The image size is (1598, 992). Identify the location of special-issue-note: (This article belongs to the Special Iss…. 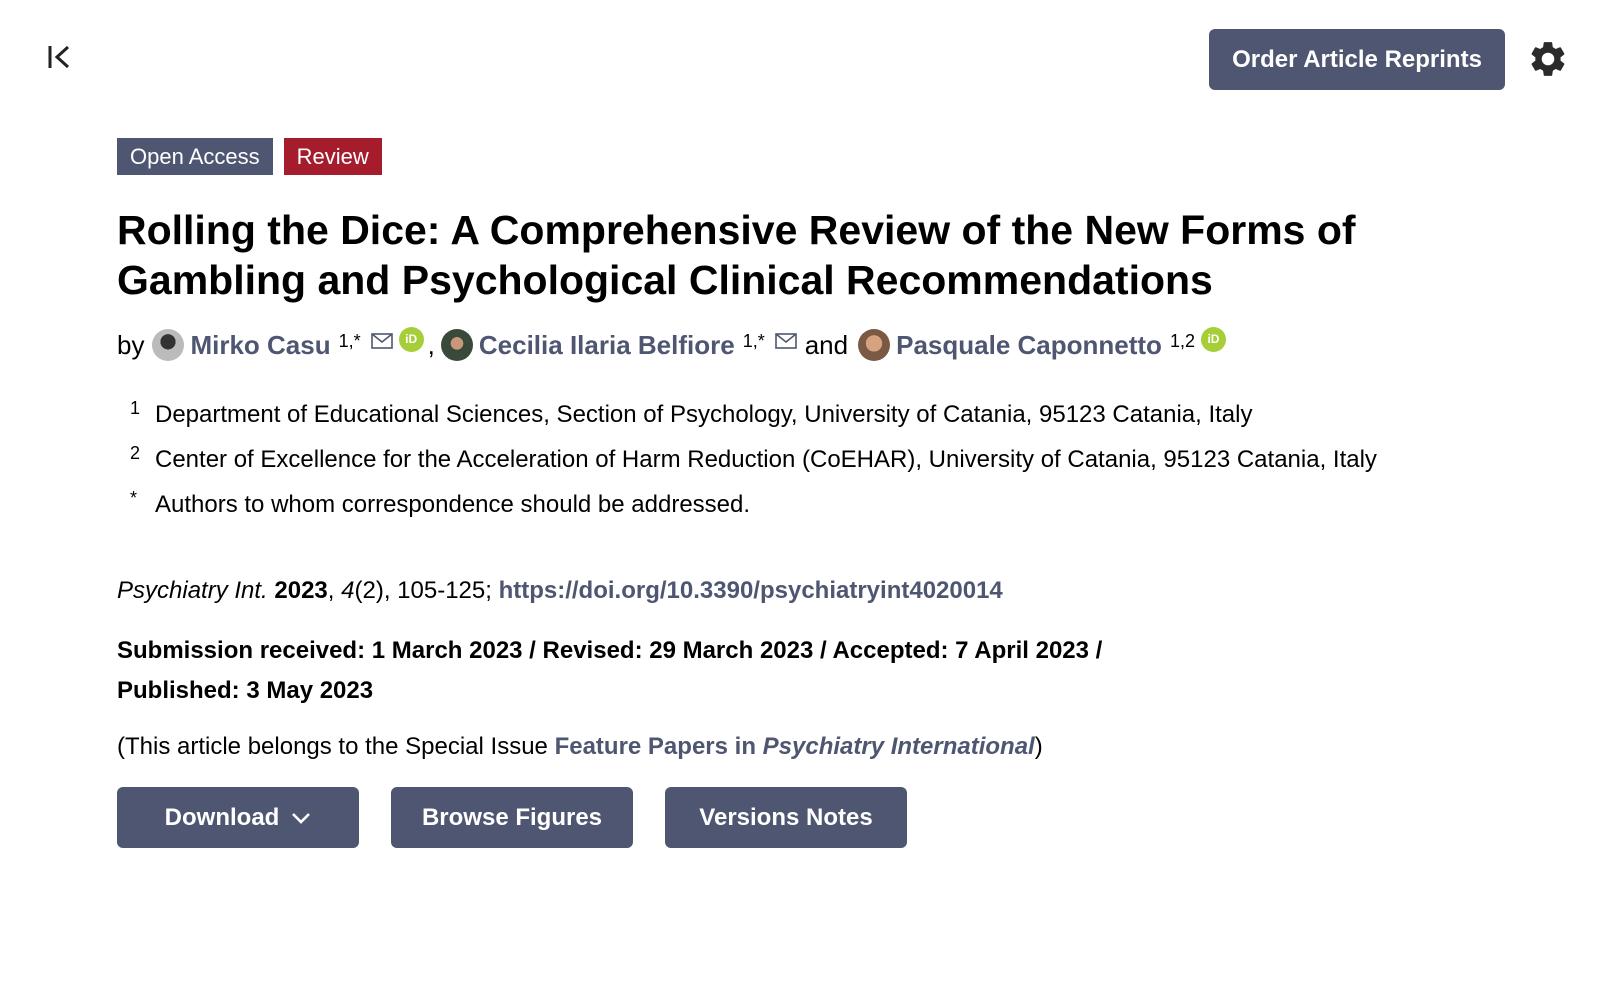
(817, 747).